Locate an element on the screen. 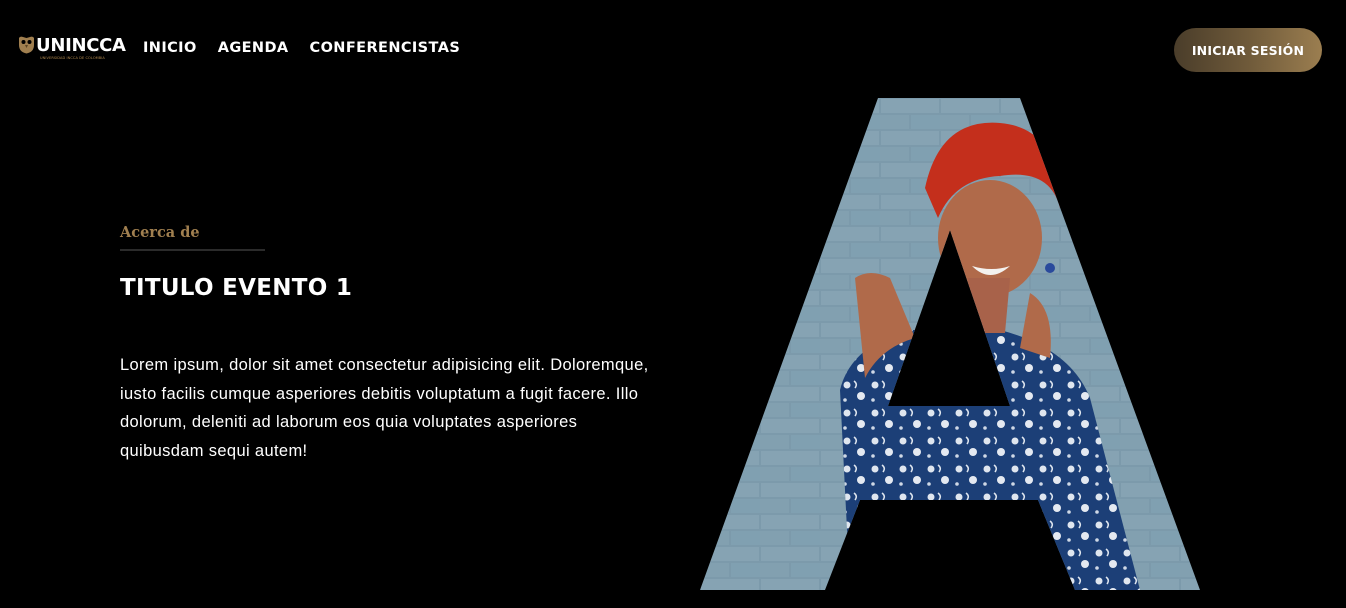 The height and width of the screenshot is (608, 1346). section-eyebrow: Acerca de is located at coordinates (160, 232).